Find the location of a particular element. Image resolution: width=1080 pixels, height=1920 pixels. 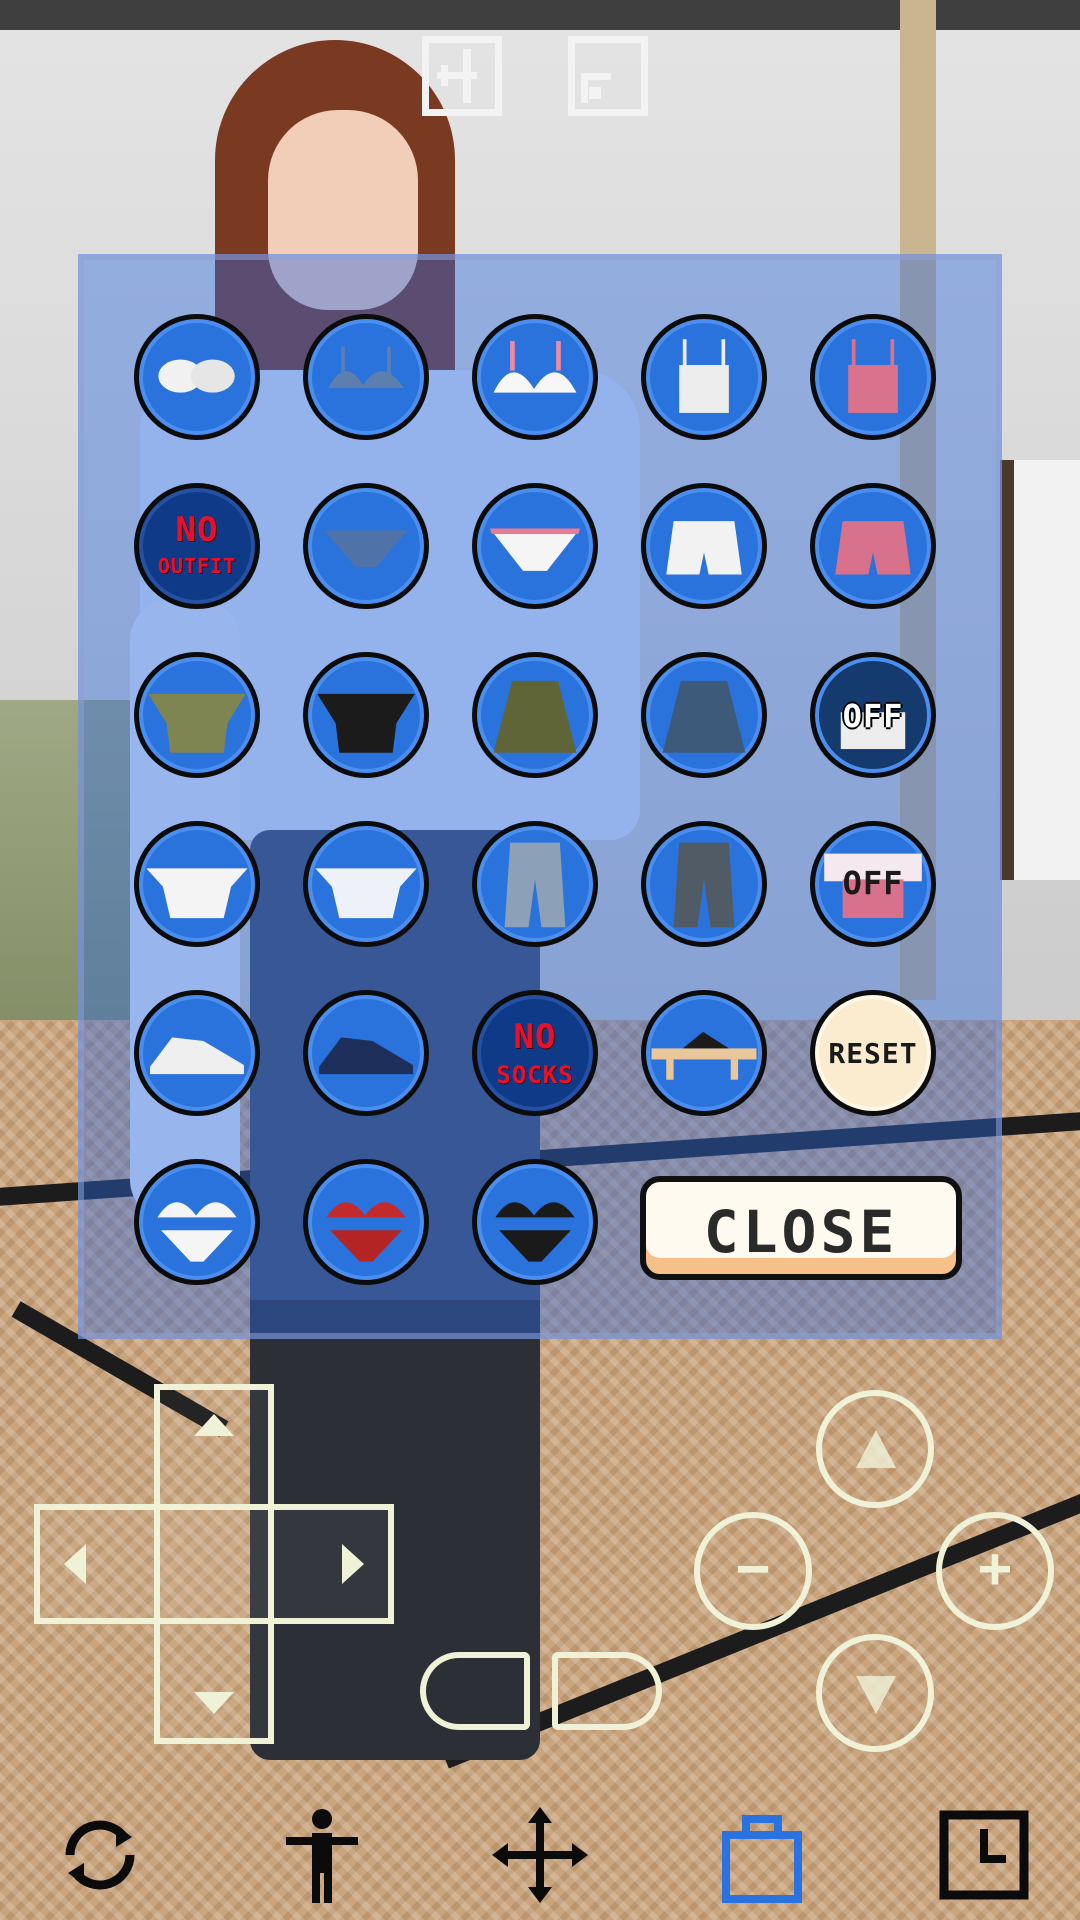

denim-panties-icon is located at coordinates (366, 549).